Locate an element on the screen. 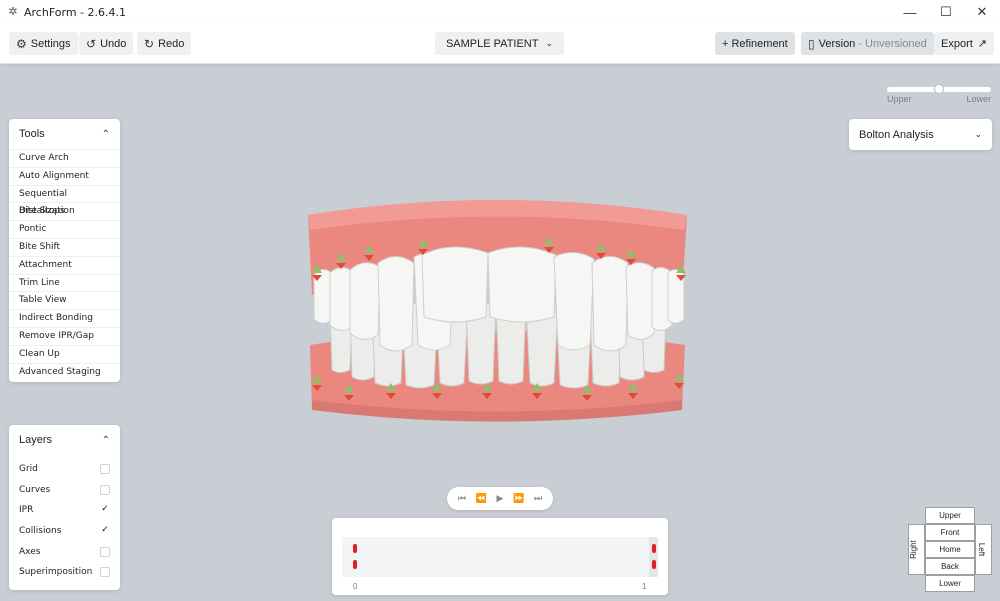 The height and width of the screenshot is (601, 1000). version-label: Version is located at coordinates (837, 43).